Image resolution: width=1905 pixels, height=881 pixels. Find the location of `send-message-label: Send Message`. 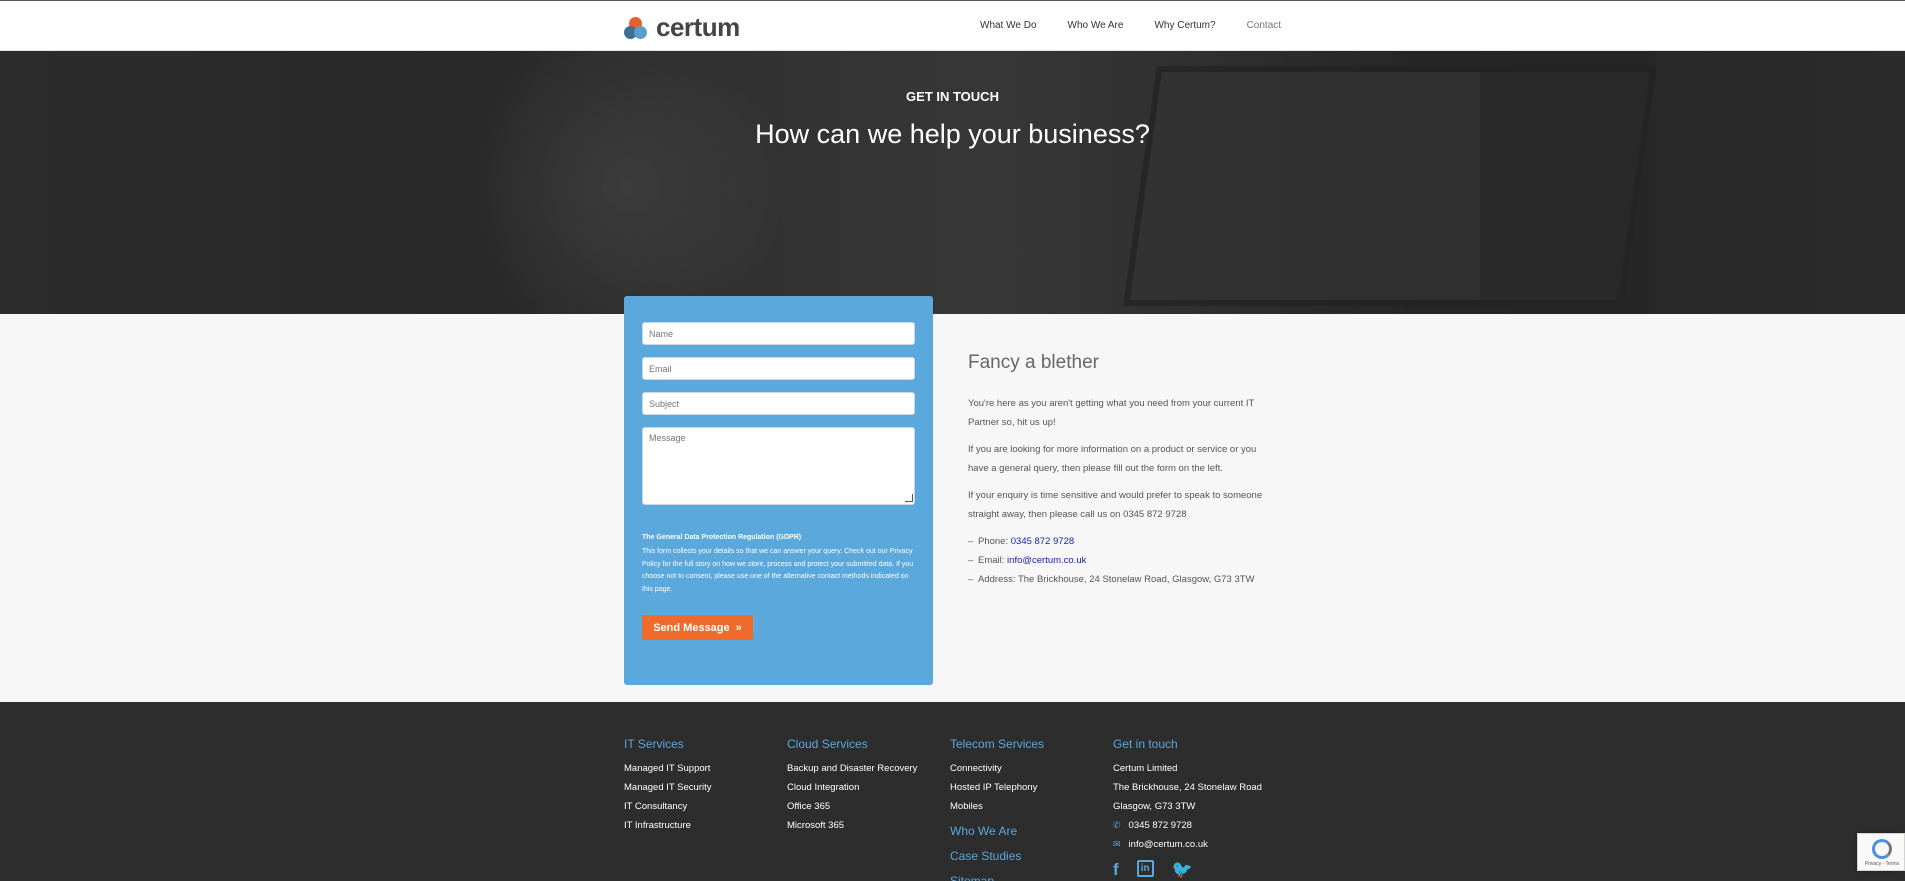

send-message-label: Send Message is located at coordinates (691, 627).